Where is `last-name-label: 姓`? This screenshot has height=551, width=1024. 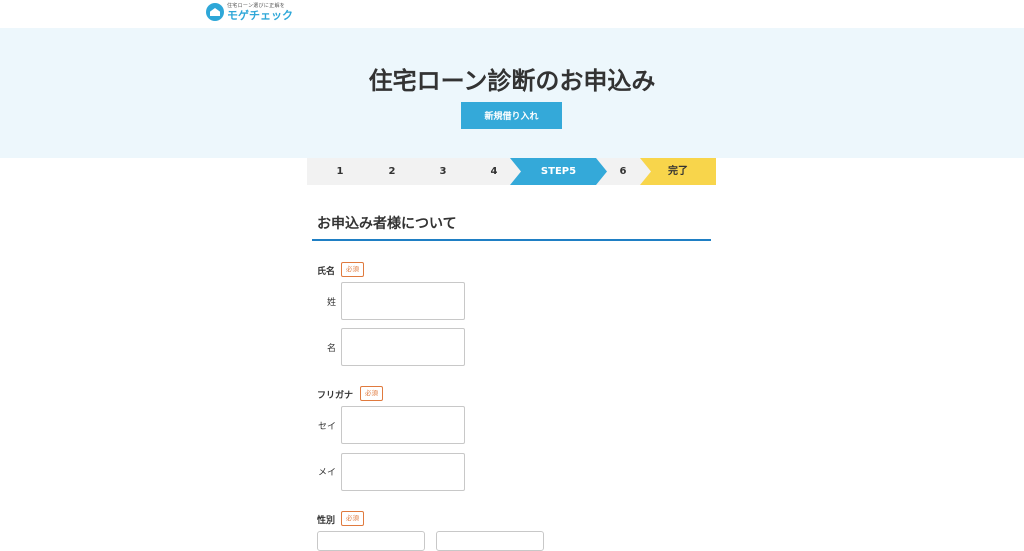
last-name-label: 姓 is located at coordinates (331, 303).